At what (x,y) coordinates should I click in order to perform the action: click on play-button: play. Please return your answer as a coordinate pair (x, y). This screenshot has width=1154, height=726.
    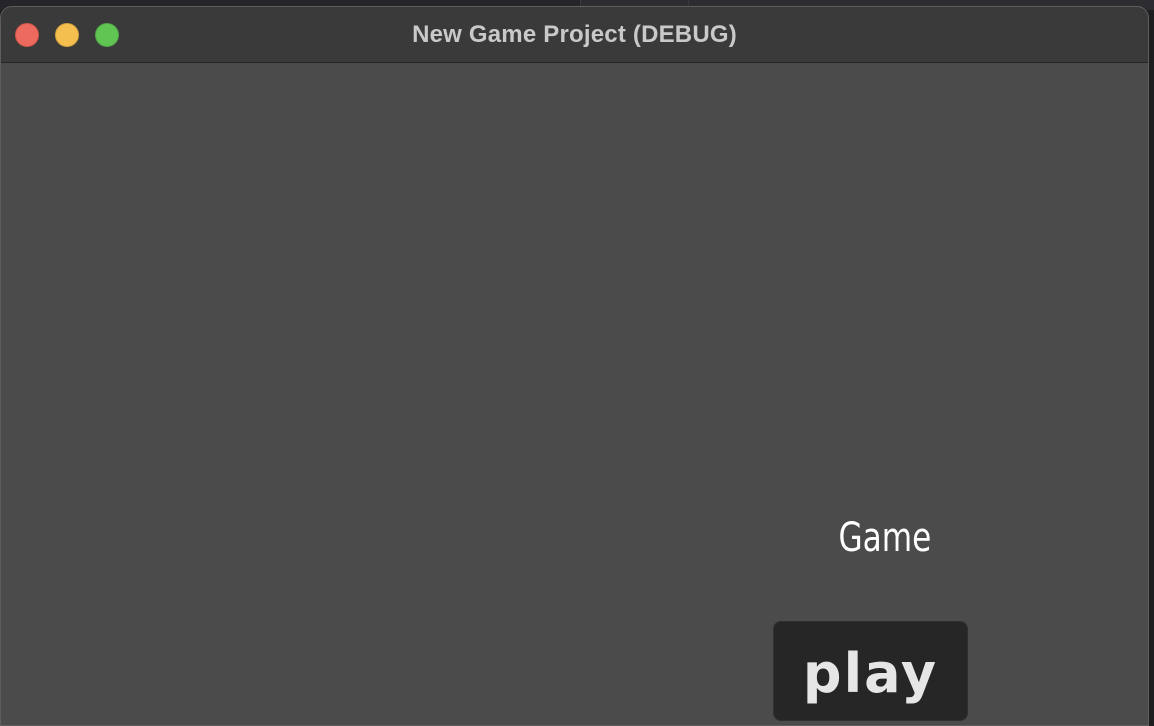
    Looking at the image, I should click on (870, 671).